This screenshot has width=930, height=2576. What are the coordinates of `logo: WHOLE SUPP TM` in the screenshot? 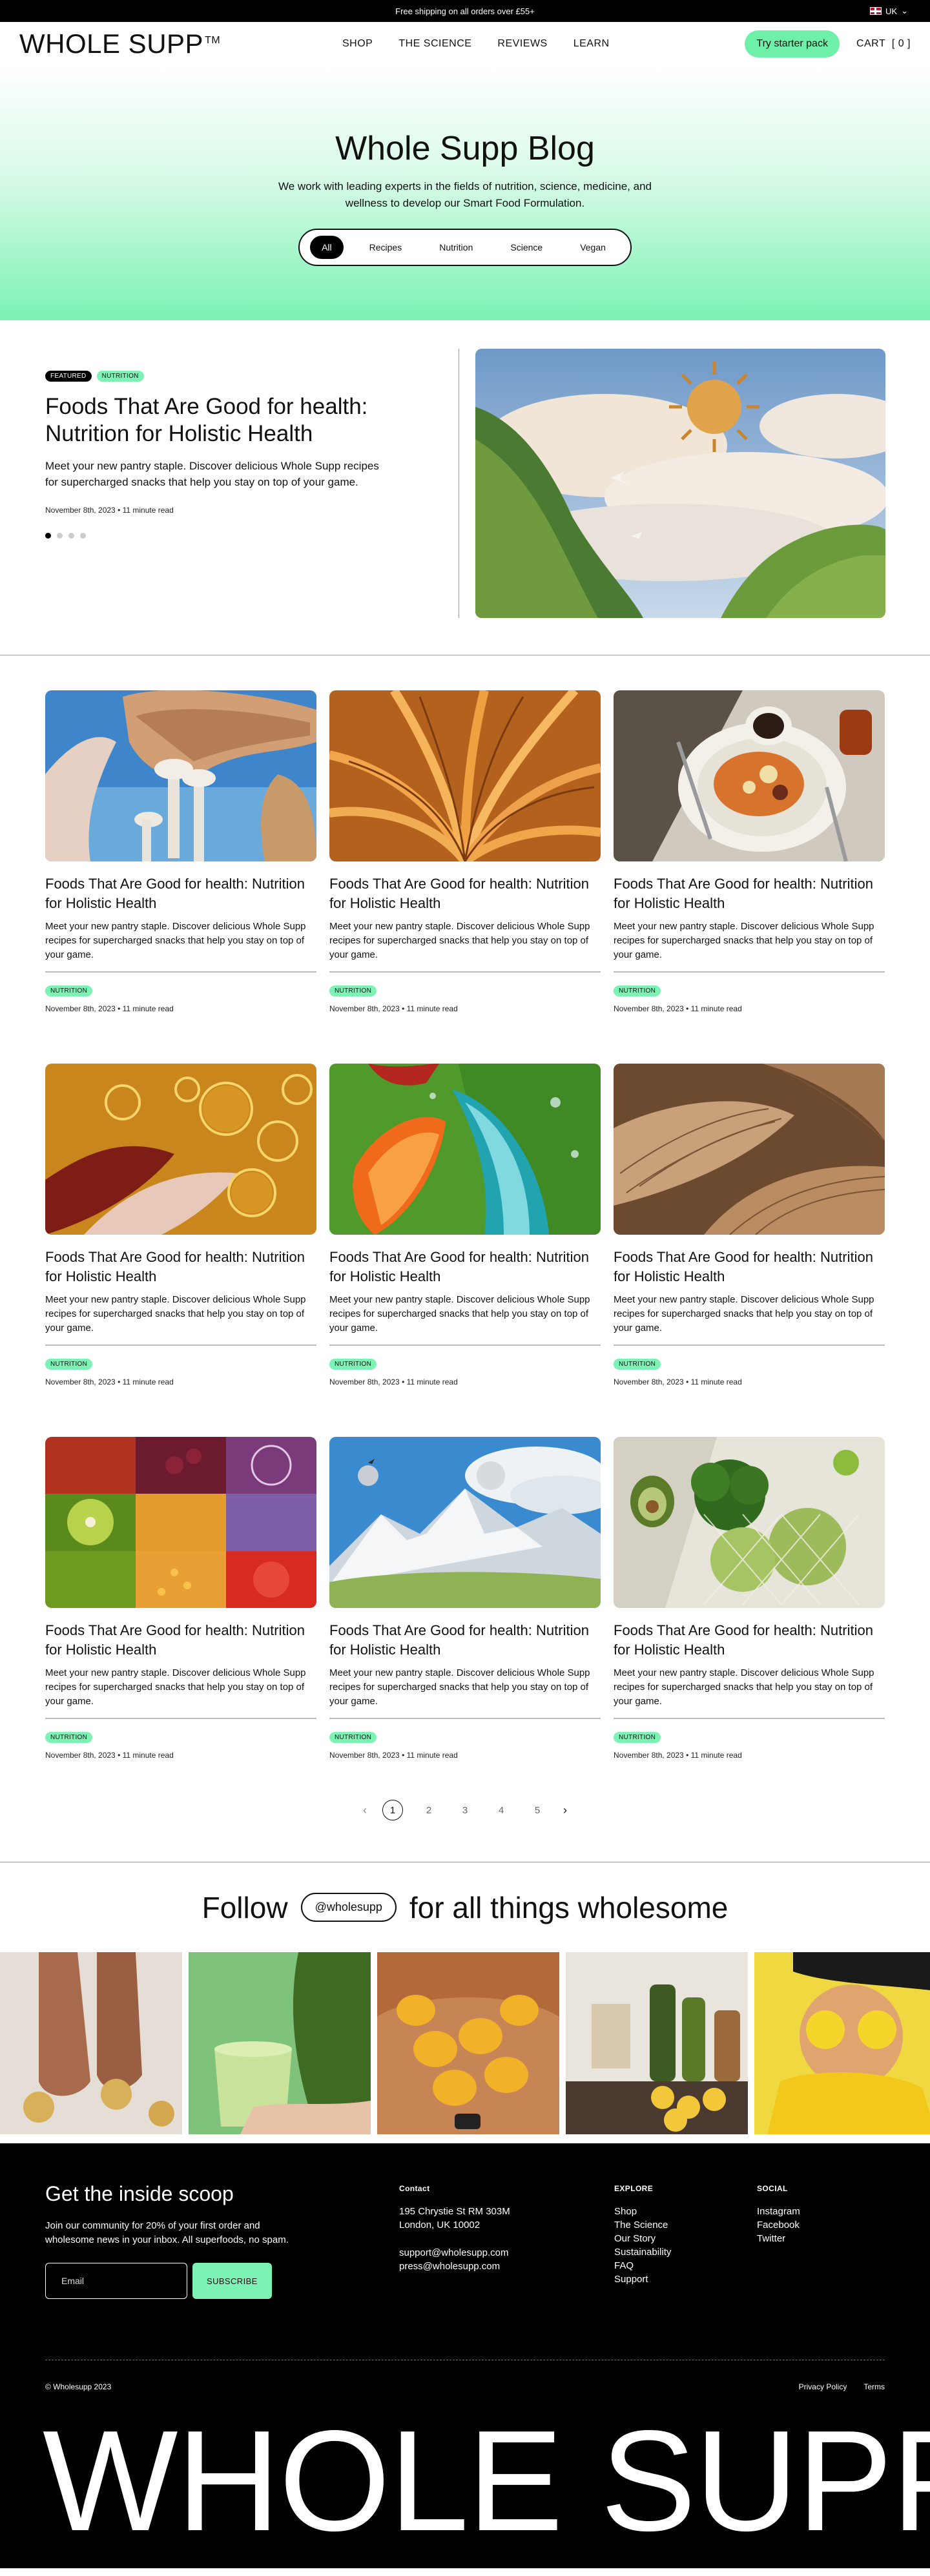 It's located at (119, 43).